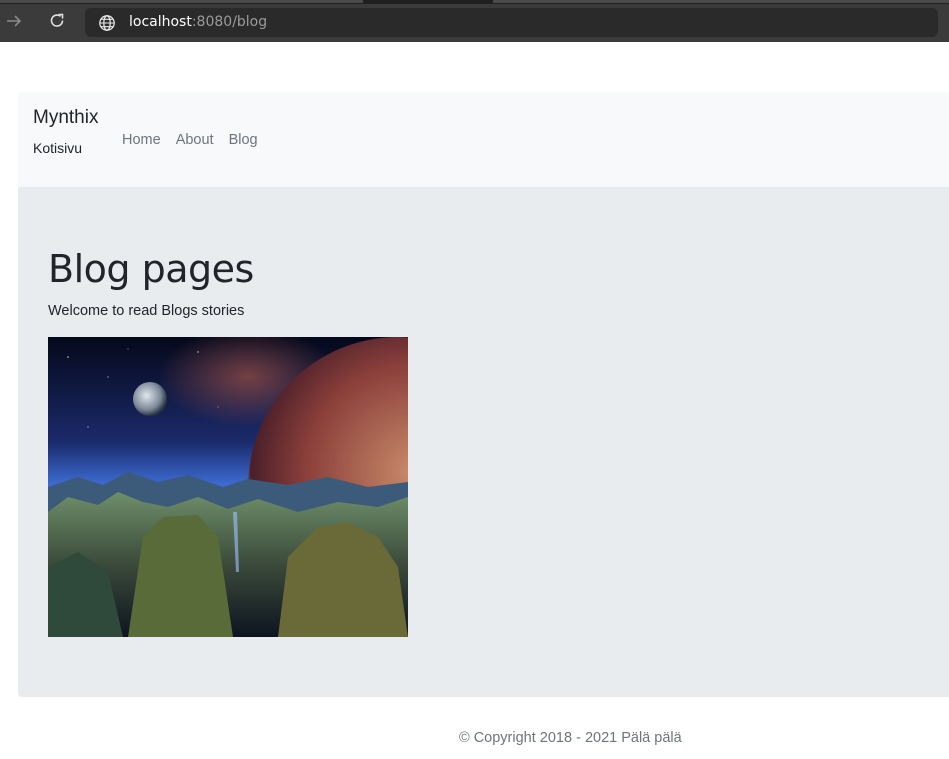 The width and height of the screenshot is (949, 759). I want to click on nav-links: Home About Blog, so click(190, 140).